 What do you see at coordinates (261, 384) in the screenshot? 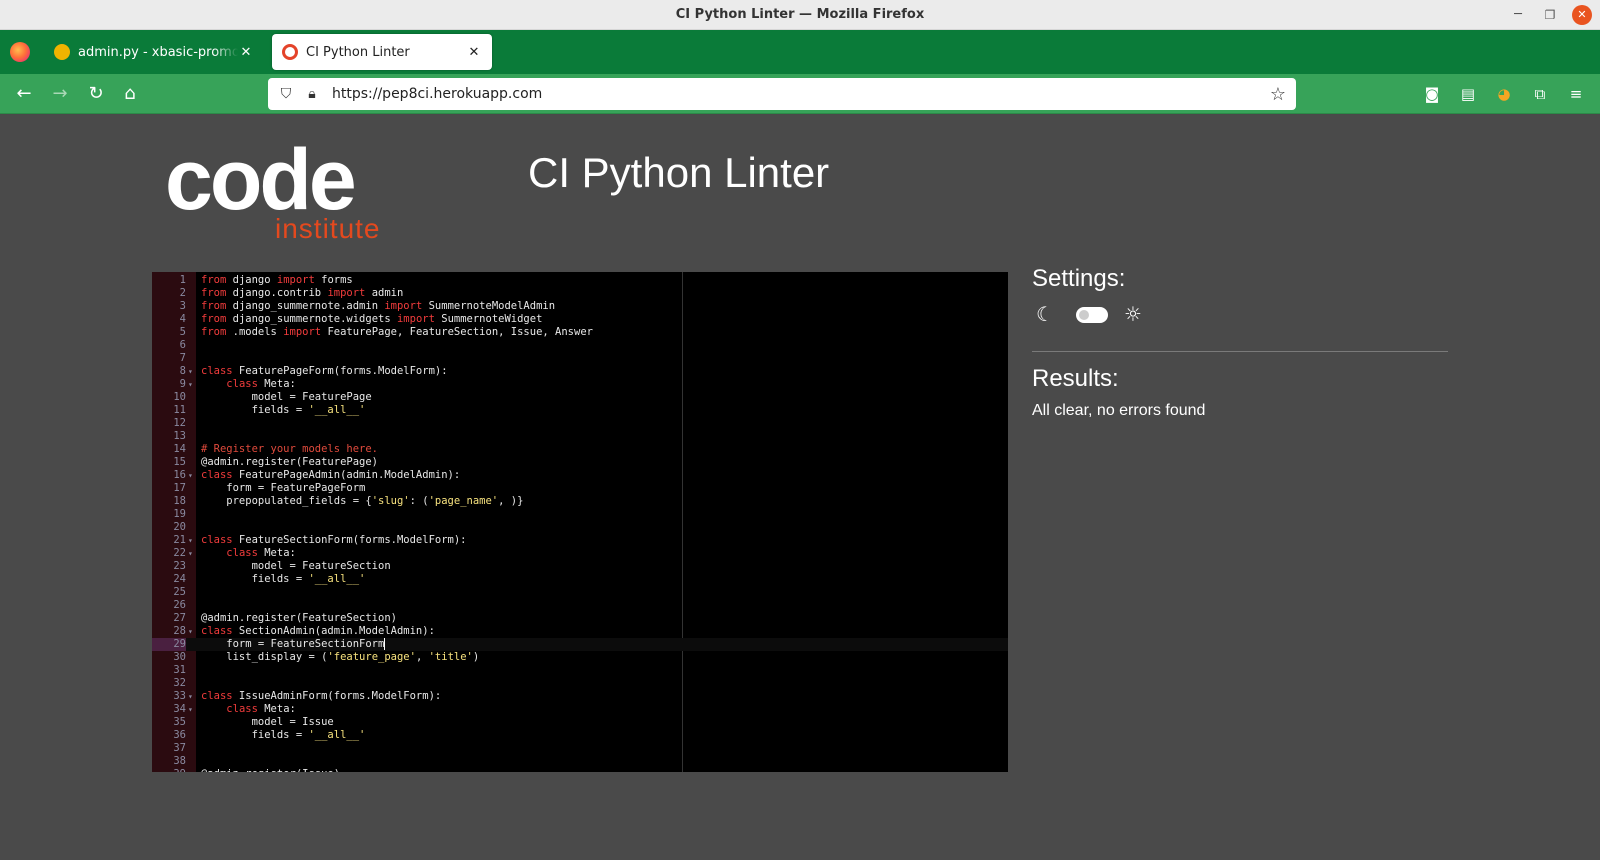
I see `code-line-text: class Meta:` at bounding box center [261, 384].